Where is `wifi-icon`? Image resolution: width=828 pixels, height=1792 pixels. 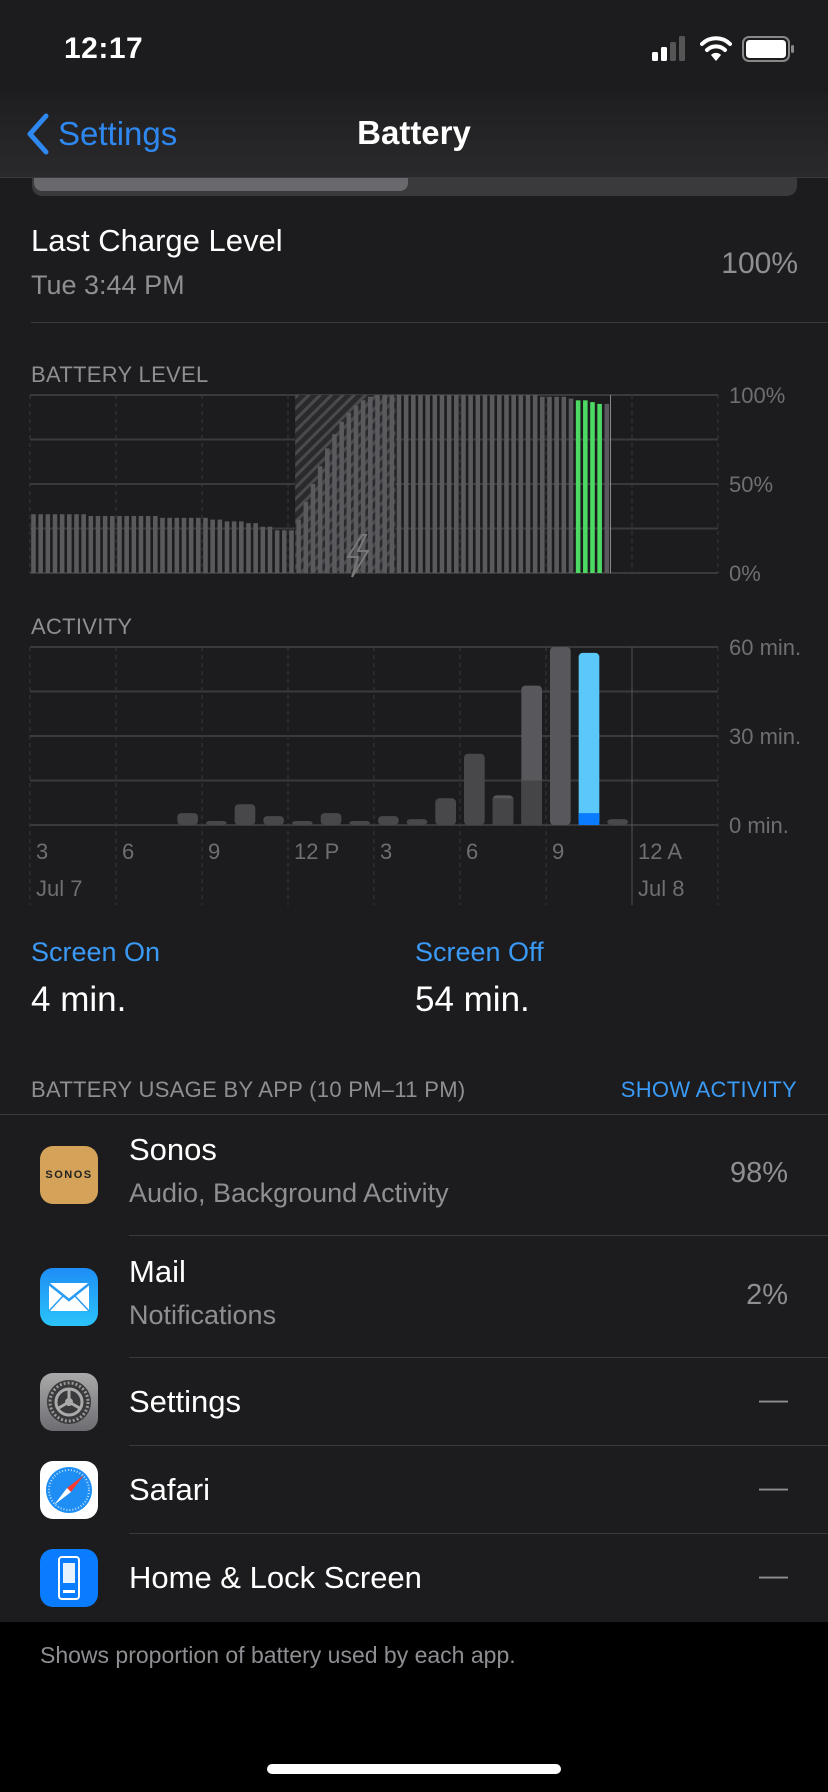 wifi-icon is located at coordinates (716, 48).